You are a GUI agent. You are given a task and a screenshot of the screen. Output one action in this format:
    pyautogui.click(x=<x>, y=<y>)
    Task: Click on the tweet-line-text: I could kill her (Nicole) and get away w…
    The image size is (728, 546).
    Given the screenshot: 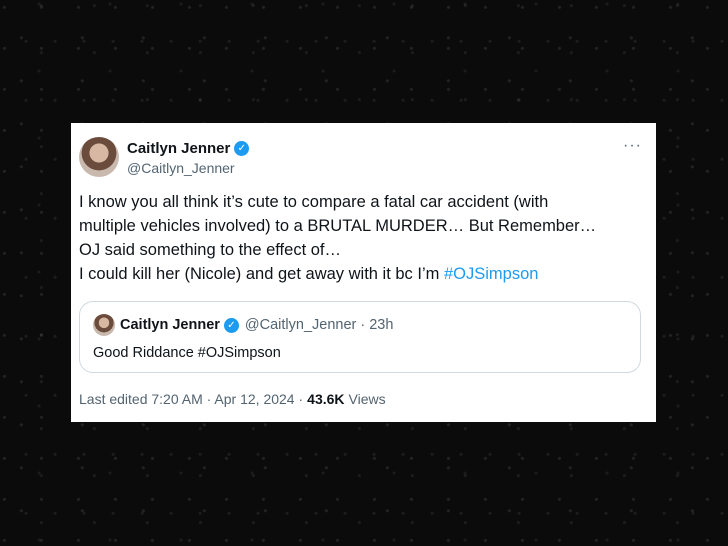 What is the action you would take?
    pyautogui.click(x=261, y=274)
    